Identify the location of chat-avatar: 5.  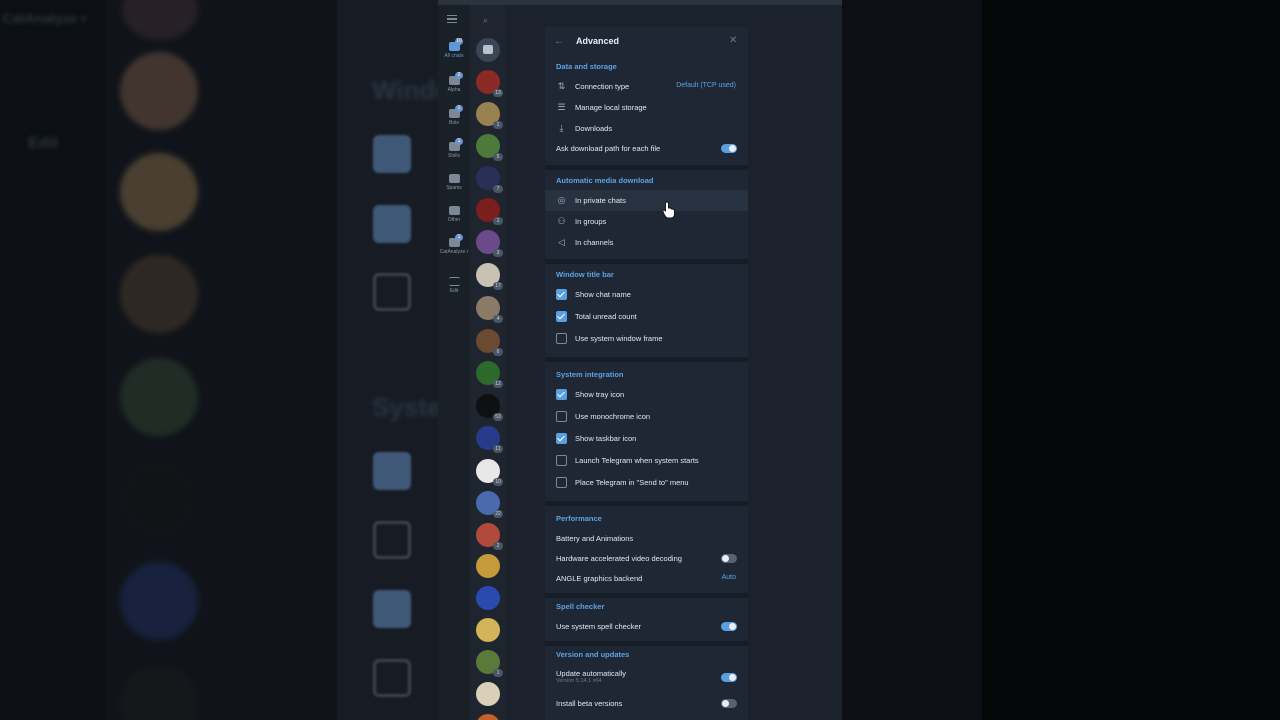
(489, 147).